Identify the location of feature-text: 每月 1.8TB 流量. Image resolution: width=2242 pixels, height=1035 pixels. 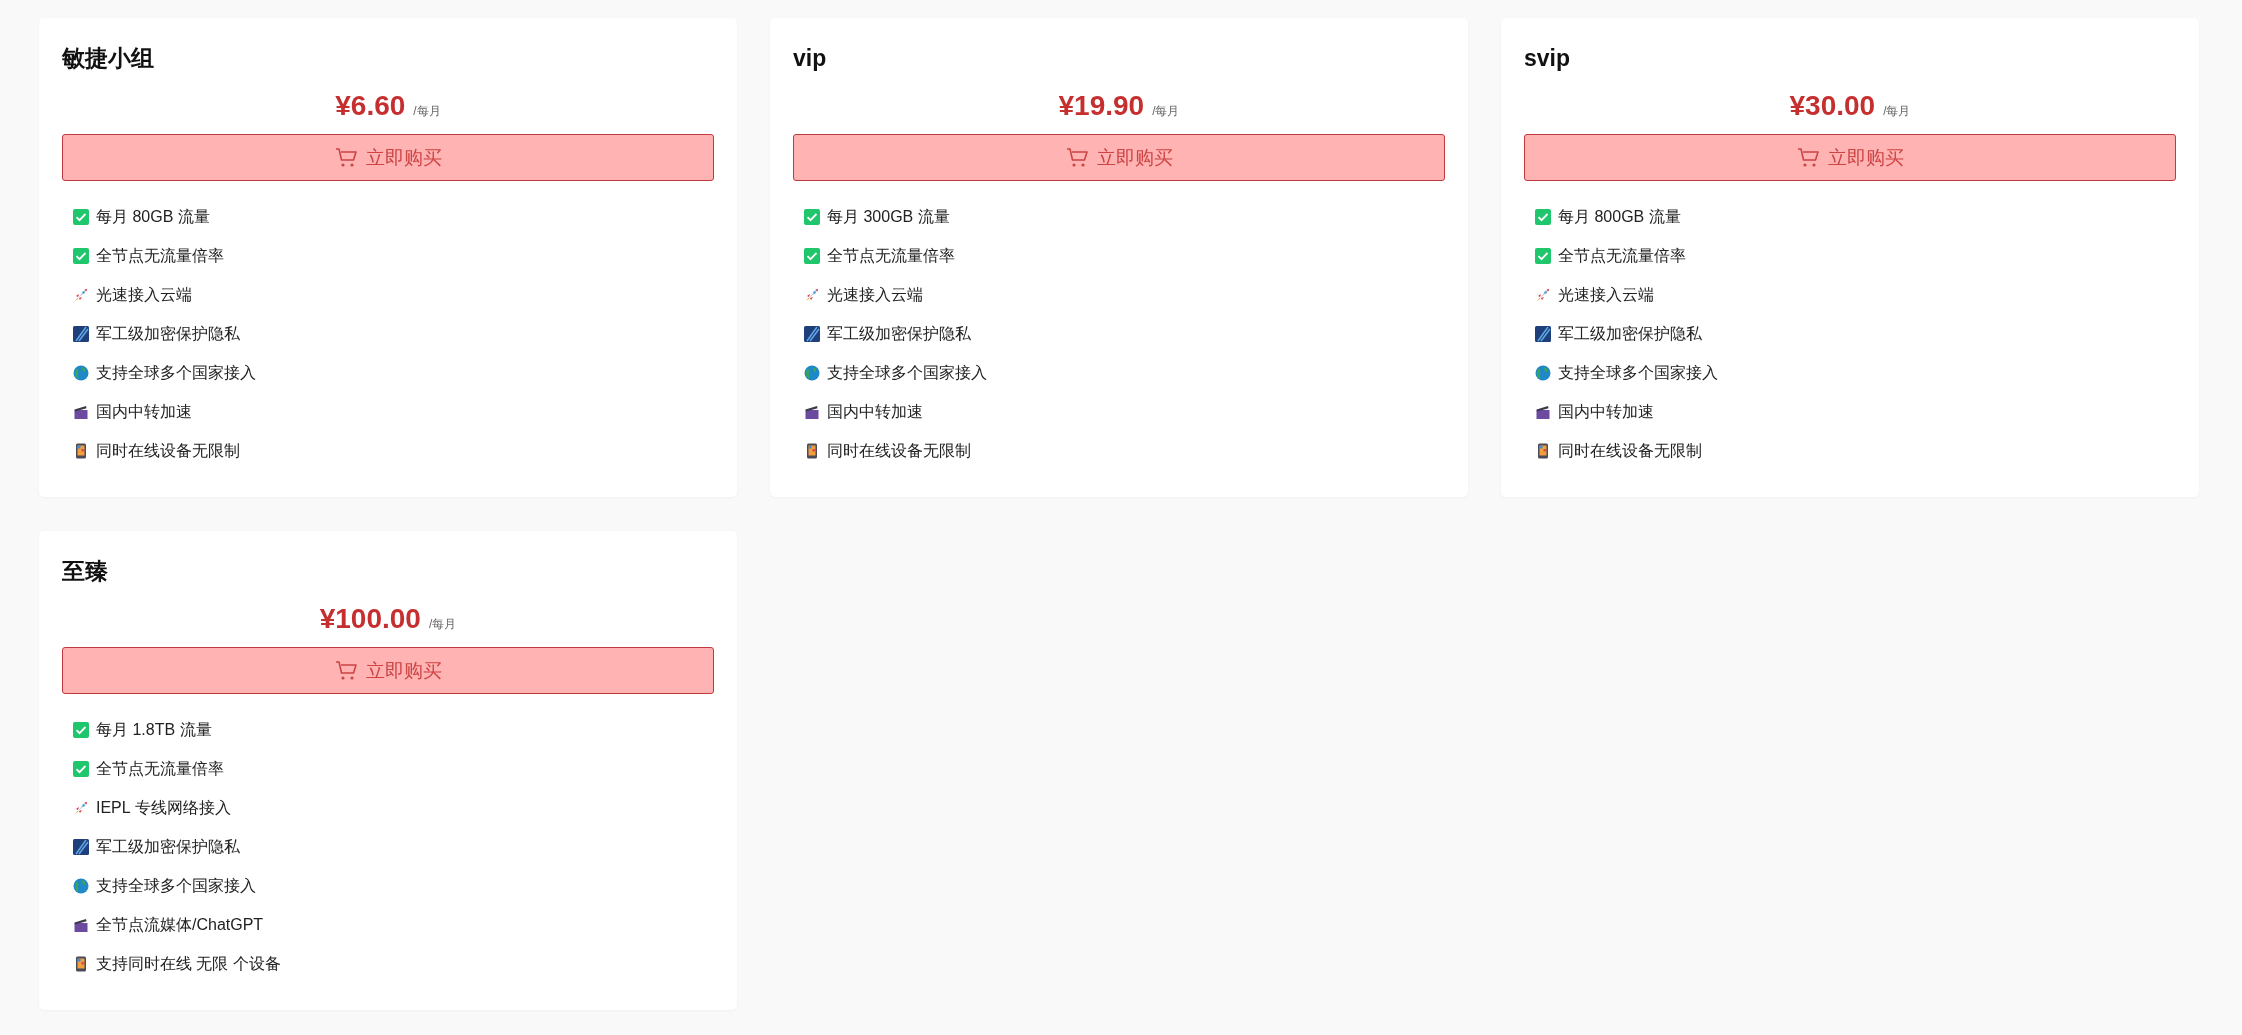
(154, 729).